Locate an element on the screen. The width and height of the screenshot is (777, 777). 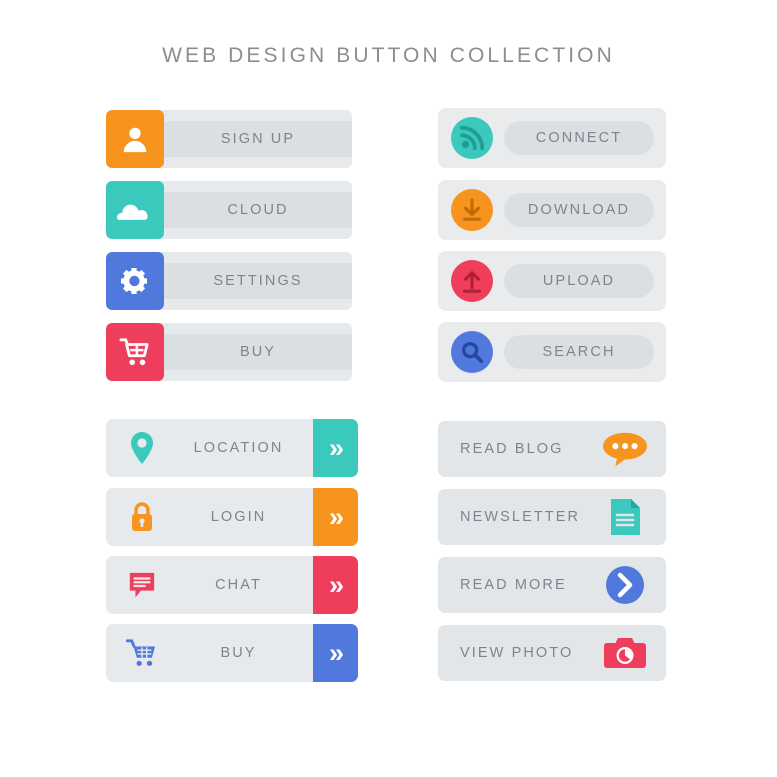
label-pill: DOWNLOAD is located at coordinates (579, 210).